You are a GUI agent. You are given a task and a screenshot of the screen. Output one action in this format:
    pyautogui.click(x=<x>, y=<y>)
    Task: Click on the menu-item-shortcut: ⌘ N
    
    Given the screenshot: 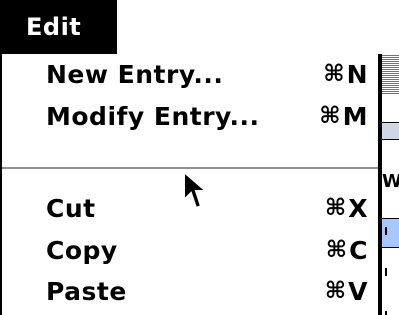 What is the action you would take?
    pyautogui.click(x=345, y=74)
    